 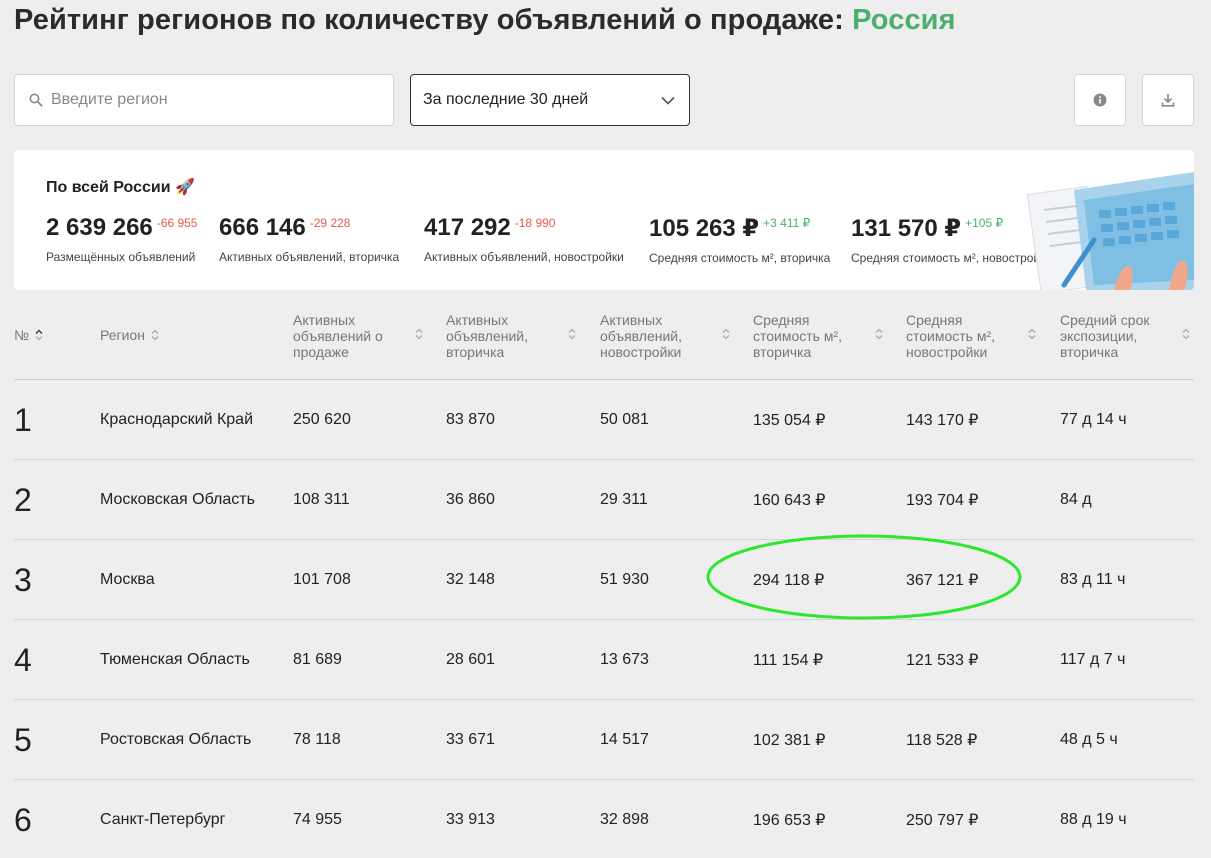 I want to click on stat-listings-total: 2 639 266 -66 955 Размещённых объявлений, so click(x=121, y=239).